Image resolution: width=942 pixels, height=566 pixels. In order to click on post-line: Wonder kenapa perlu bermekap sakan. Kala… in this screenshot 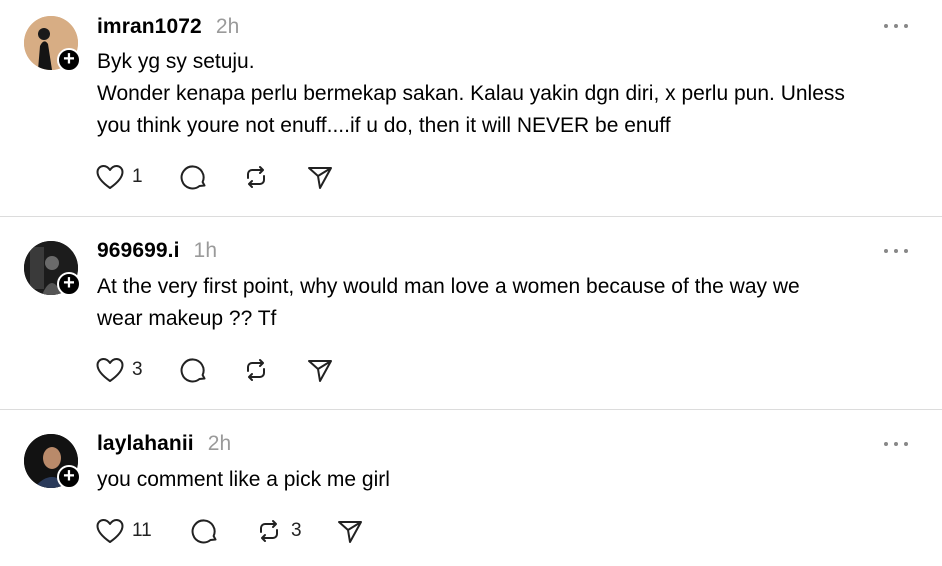, I will do `click(471, 93)`.